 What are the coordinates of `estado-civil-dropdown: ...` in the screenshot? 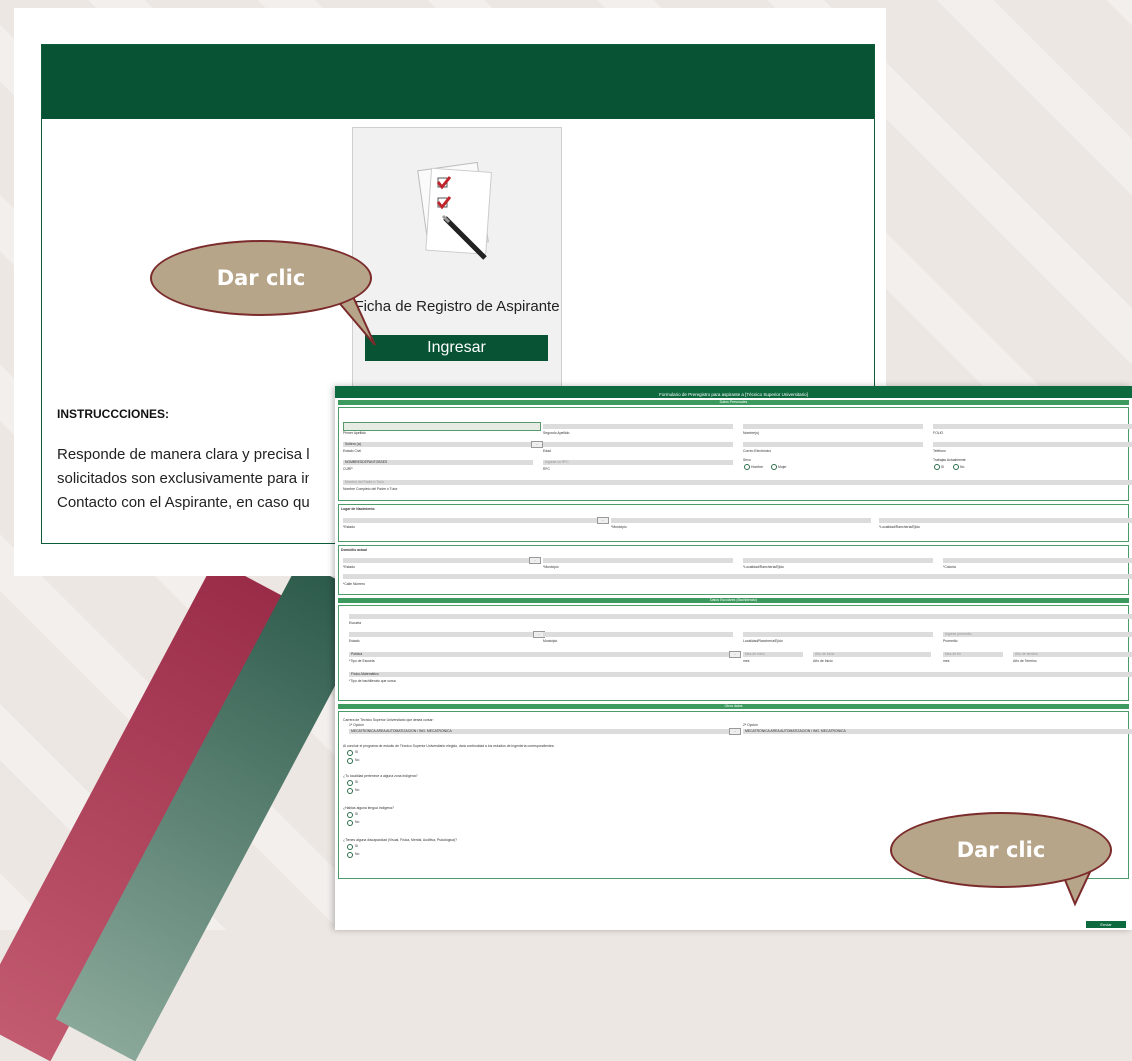 It's located at (537, 444).